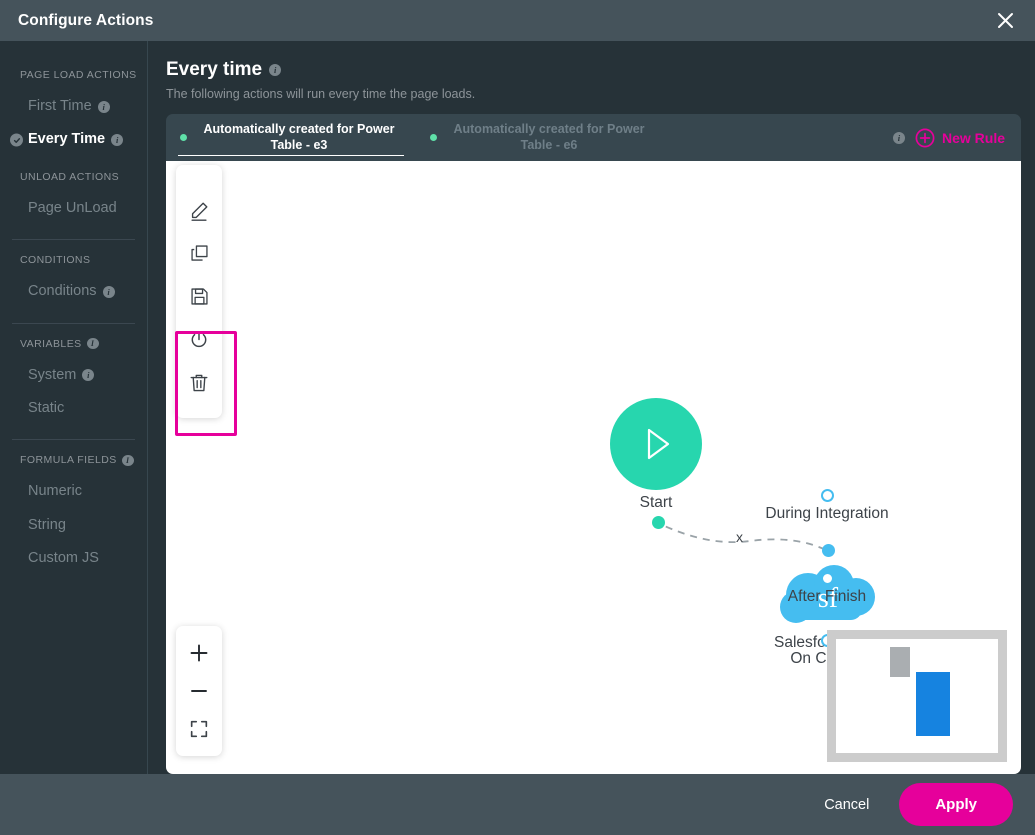 The width and height of the screenshot is (1035, 835). I want to click on sidebar-group-formula-fields: FORMULA FIELDS i, so click(73, 457).